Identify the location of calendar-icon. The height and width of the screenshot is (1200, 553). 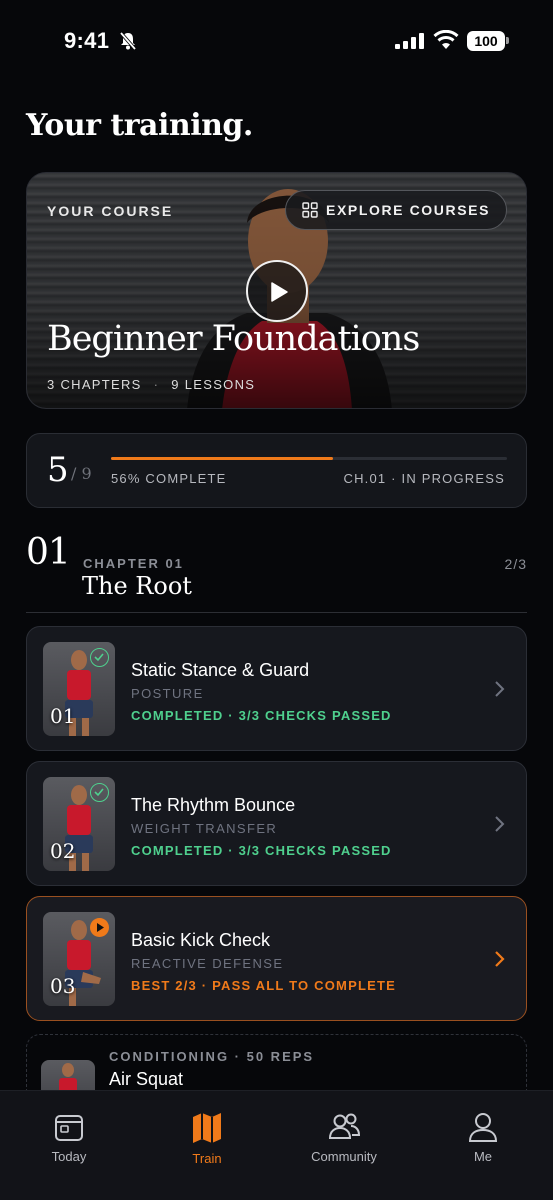
(69, 1128).